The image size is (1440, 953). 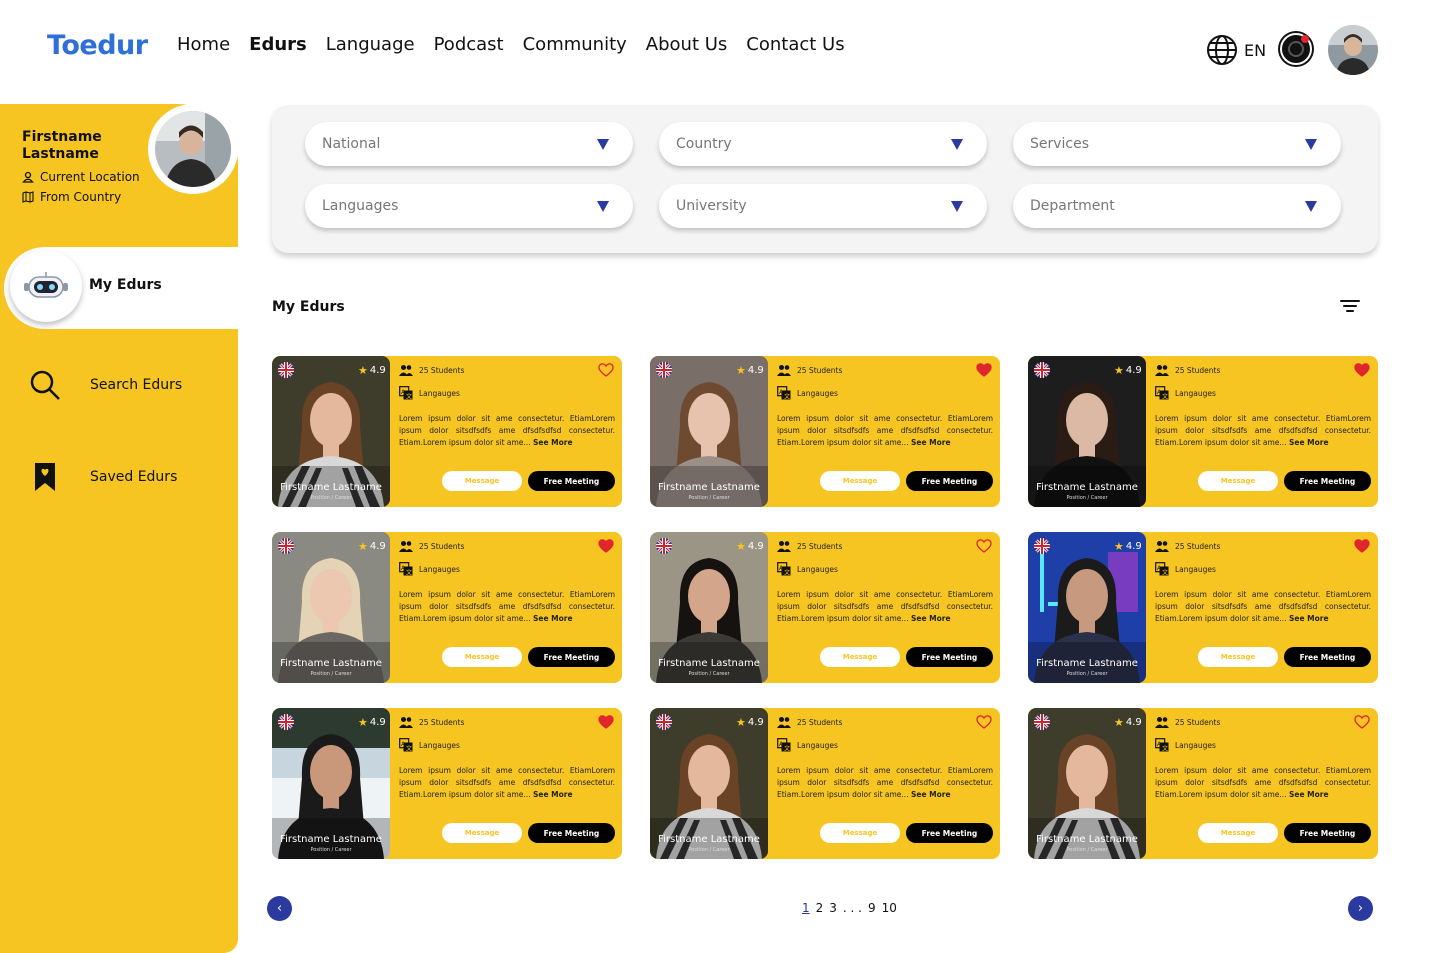 What do you see at coordinates (872, 908) in the screenshot?
I see `page-link: 9` at bounding box center [872, 908].